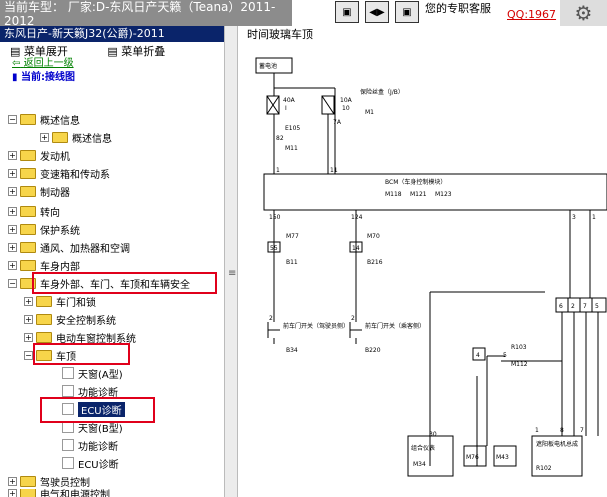 The height and width of the screenshot is (497, 607). Describe the element at coordinates (458, 8) in the screenshot. I see `service-label: 您的专职客服` at that location.